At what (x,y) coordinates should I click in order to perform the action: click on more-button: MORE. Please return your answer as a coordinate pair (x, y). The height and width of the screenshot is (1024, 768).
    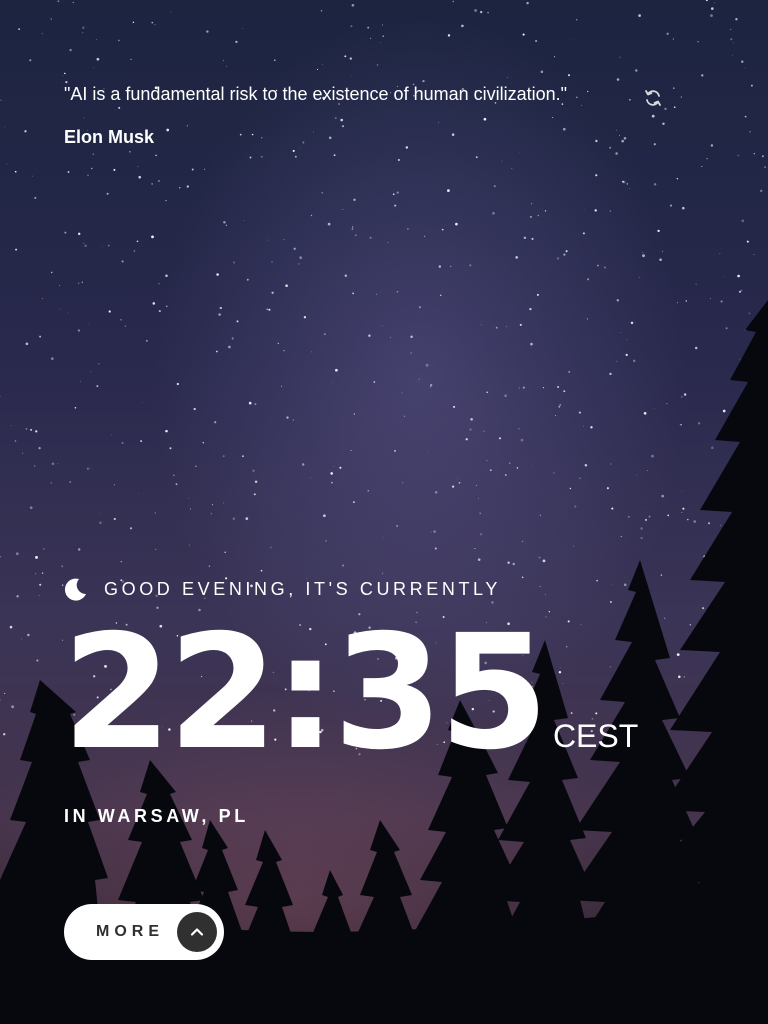
    Looking at the image, I should click on (144, 932).